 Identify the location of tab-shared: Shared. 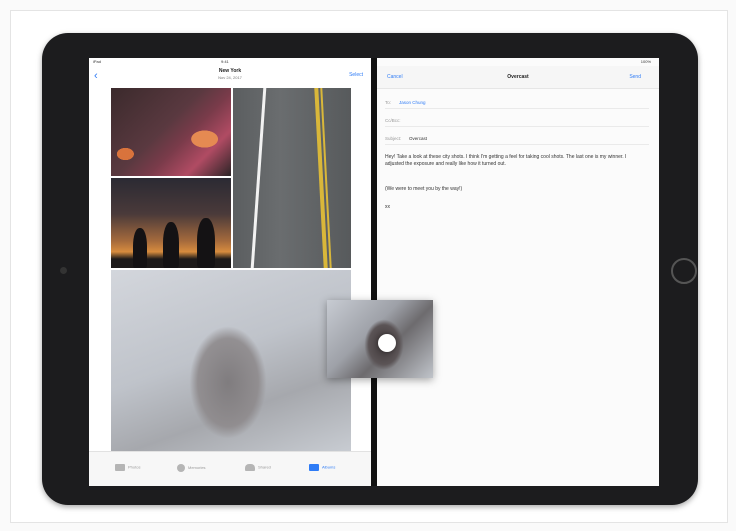
(258, 469).